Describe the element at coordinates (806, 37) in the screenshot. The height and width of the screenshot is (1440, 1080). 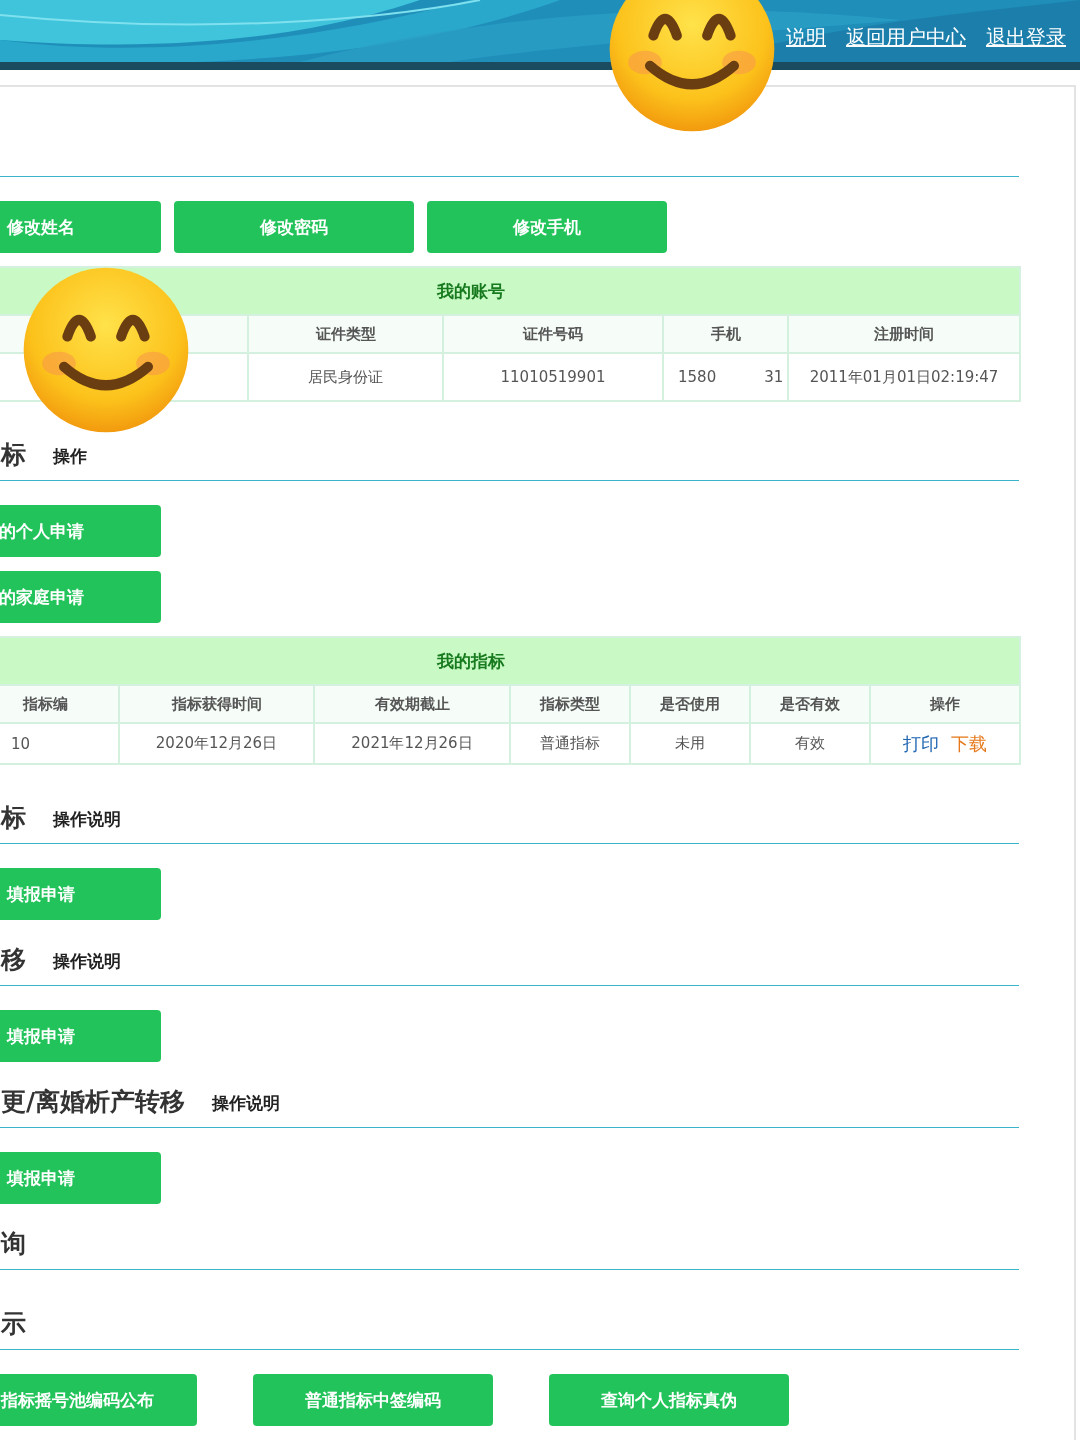
I see `header-link: 说明` at that location.